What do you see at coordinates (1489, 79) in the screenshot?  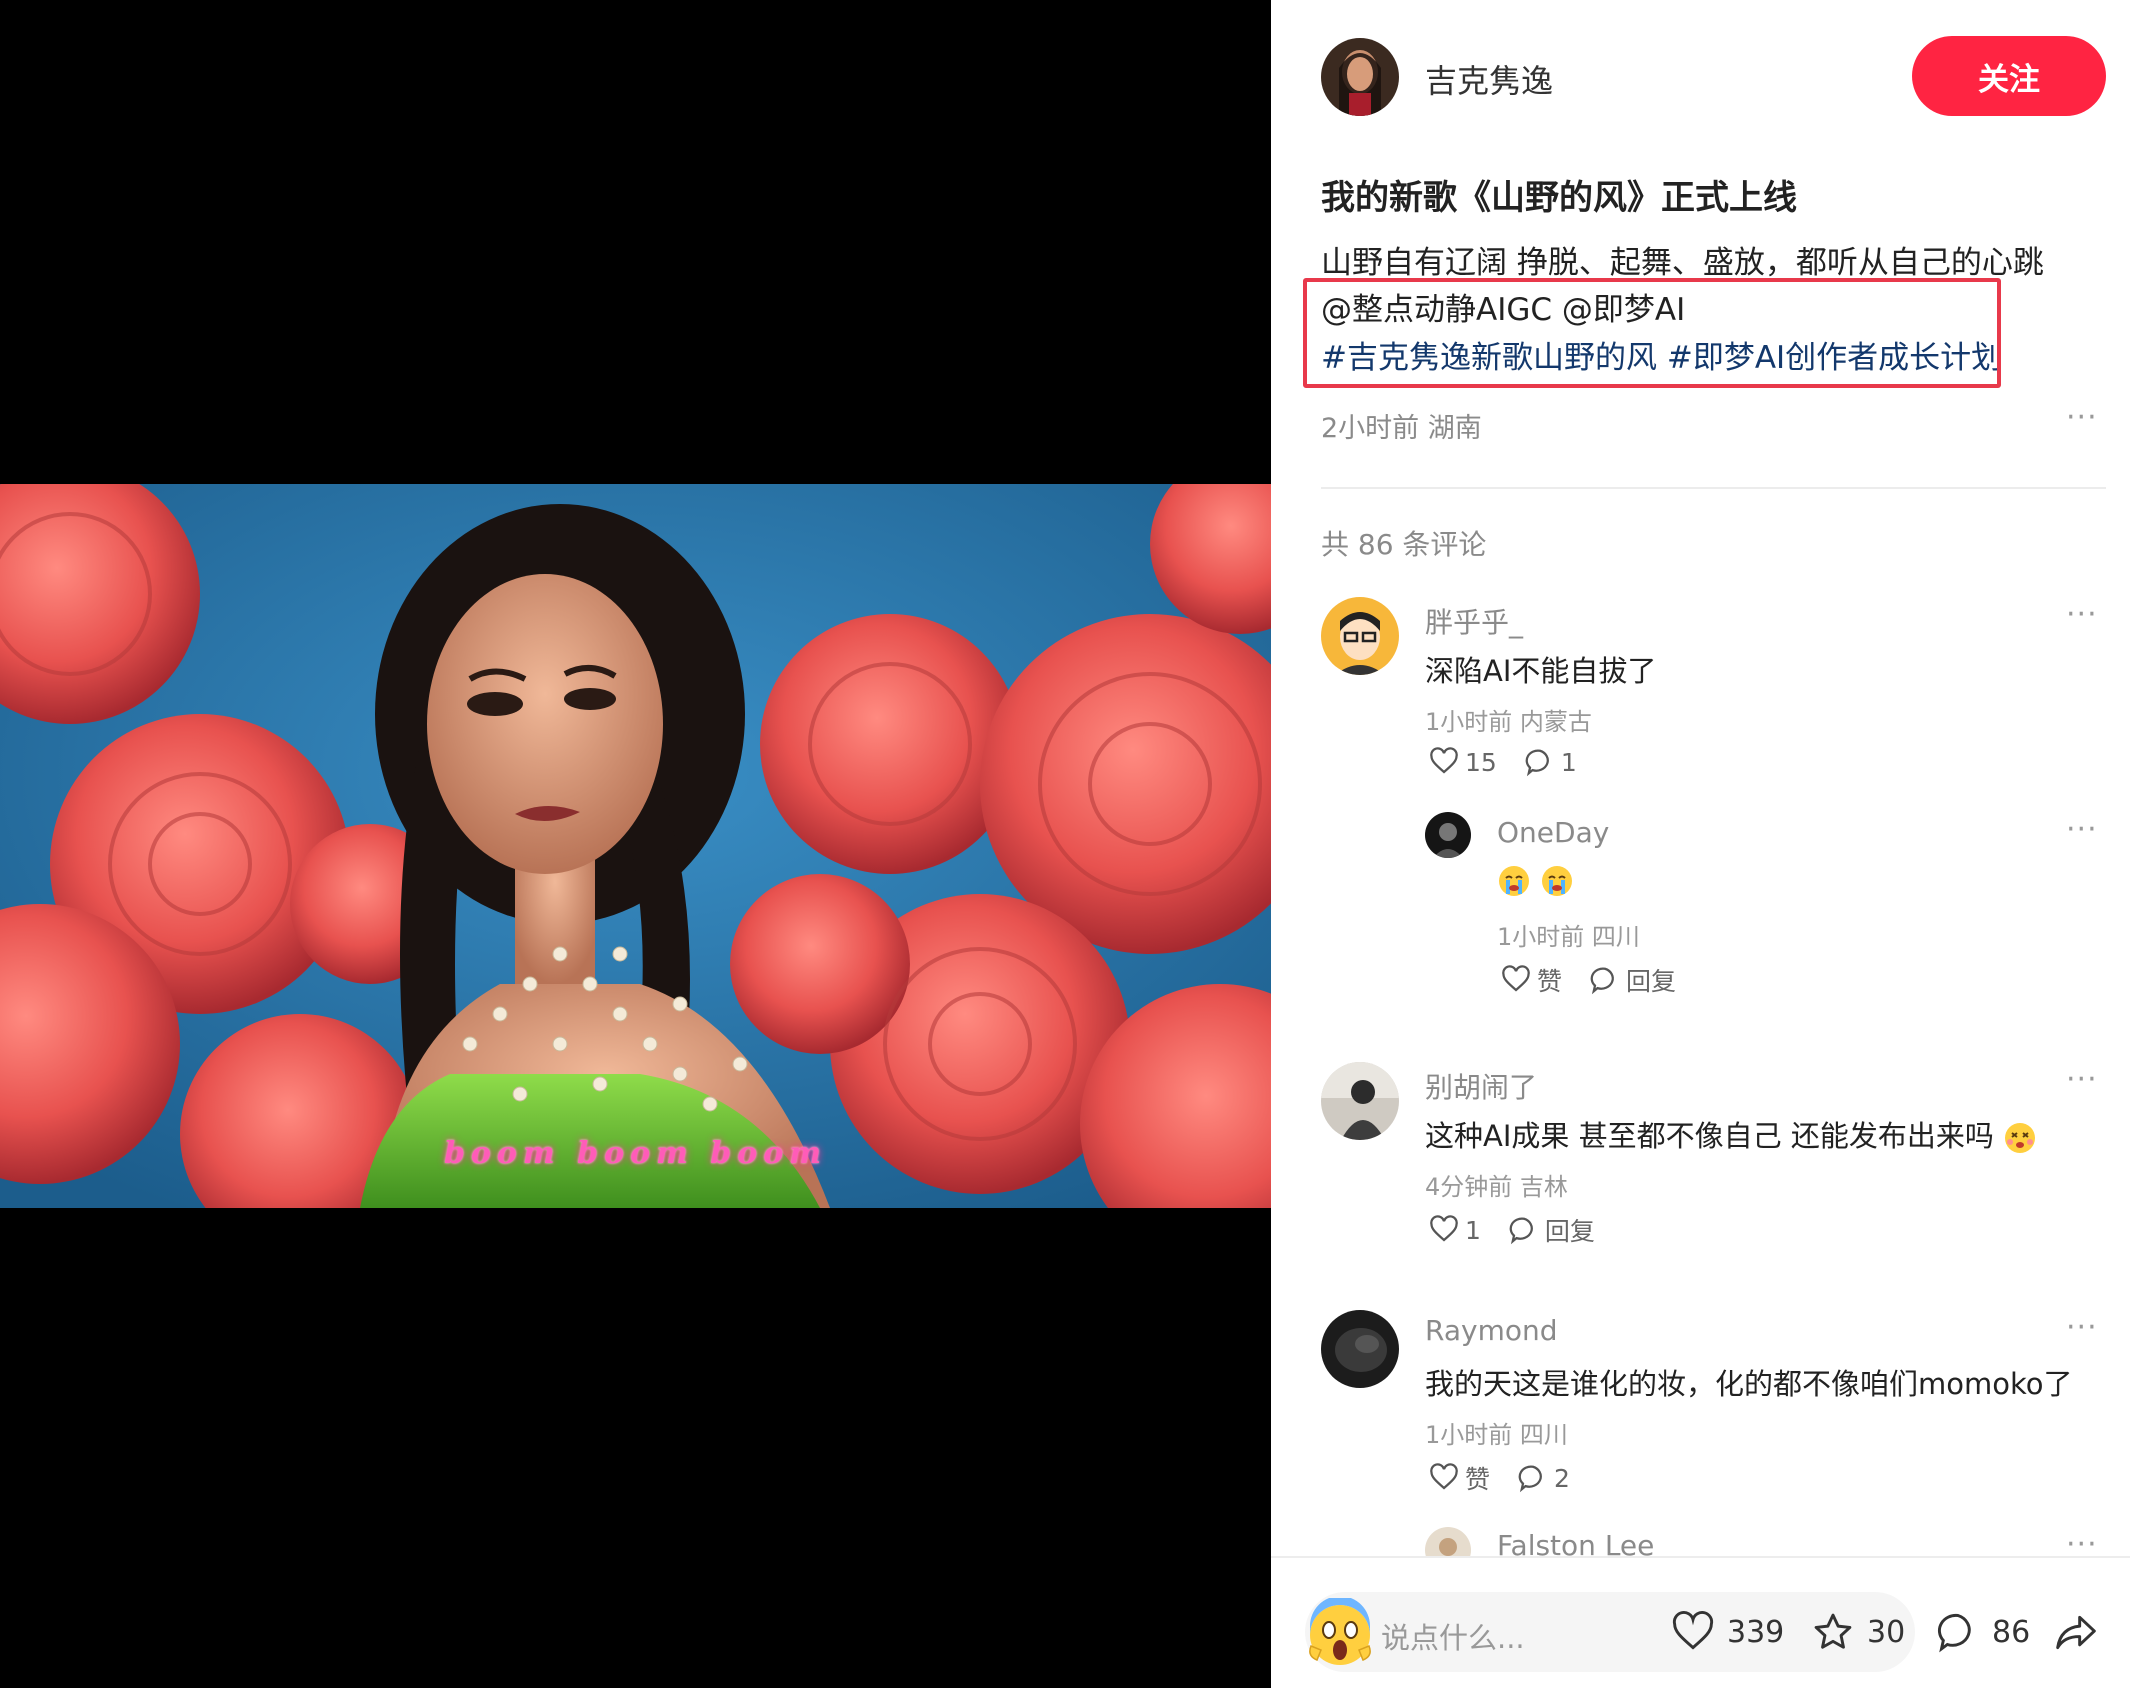 I see `author-name: 吉克隽逸` at bounding box center [1489, 79].